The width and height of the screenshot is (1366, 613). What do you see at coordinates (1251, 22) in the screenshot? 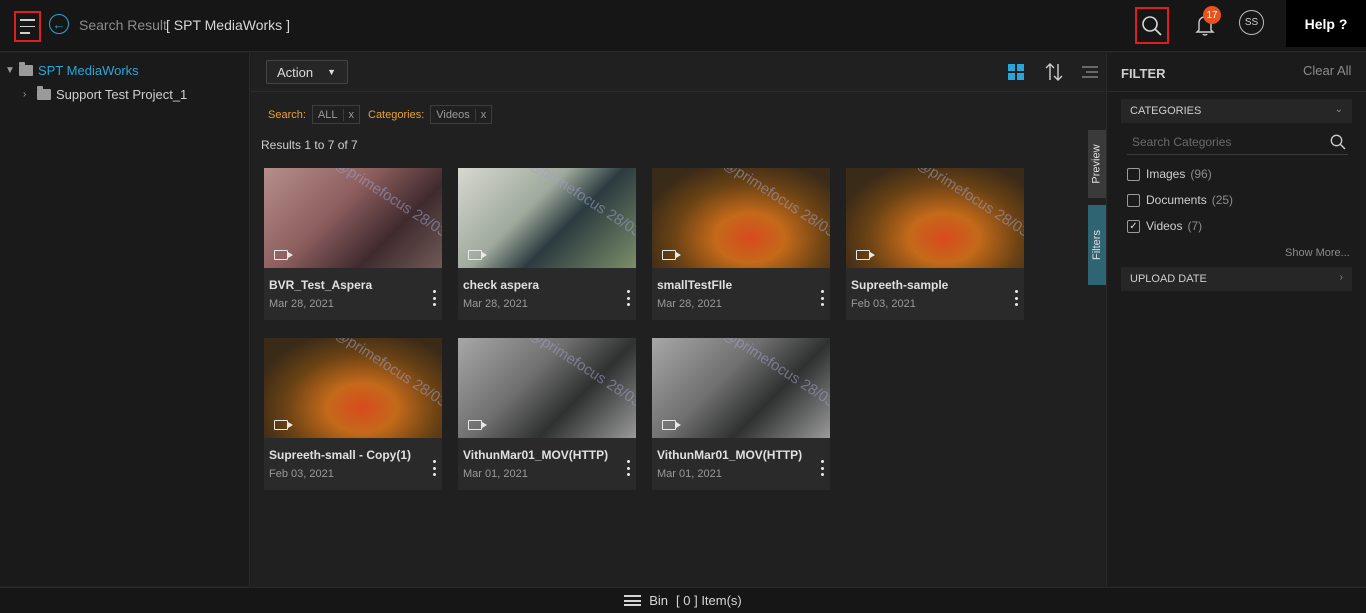
I see `user-avatar: SS` at bounding box center [1251, 22].